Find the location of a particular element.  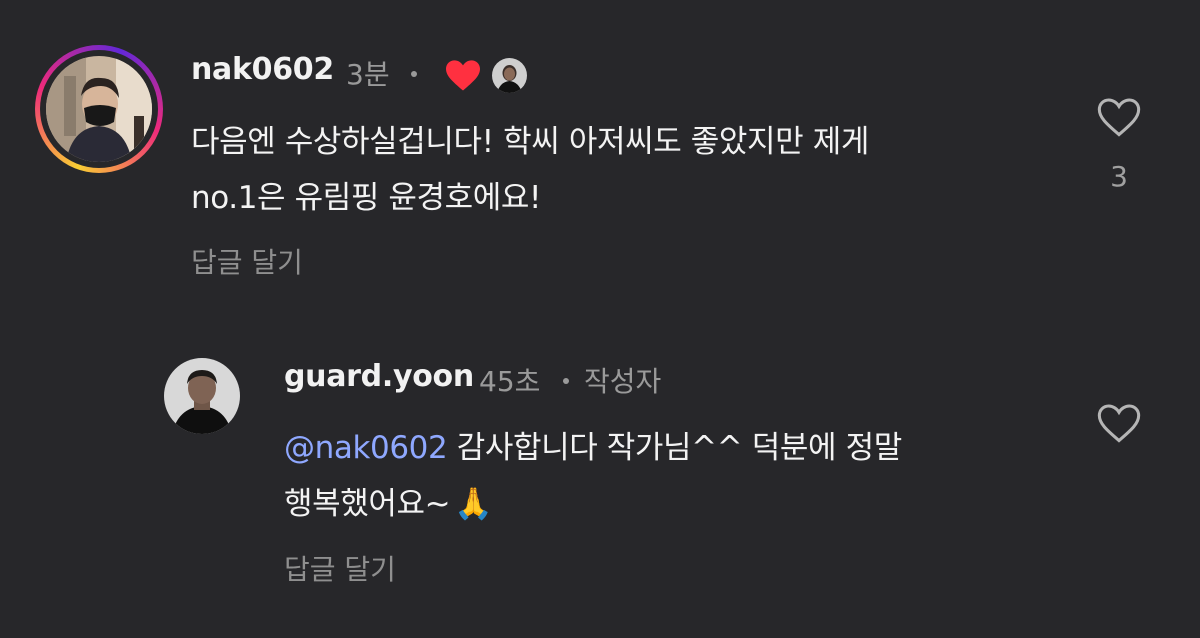

author-badge: 작성자 is located at coordinates (623, 381).